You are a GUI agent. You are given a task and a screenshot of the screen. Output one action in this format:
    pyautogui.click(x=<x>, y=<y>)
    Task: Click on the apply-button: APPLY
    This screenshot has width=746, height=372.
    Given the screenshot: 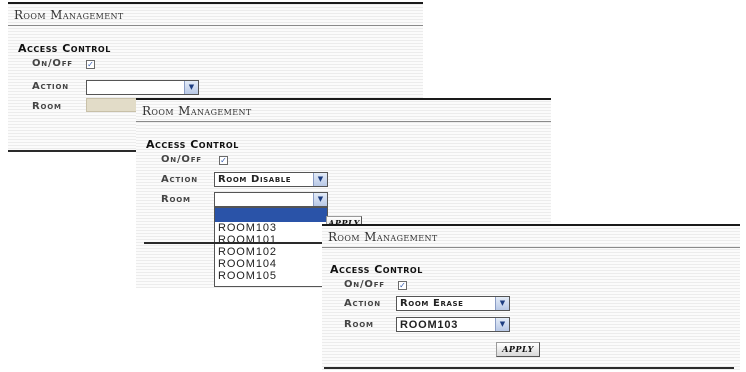 What is the action you would take?
    pyautogui.click(x=518, y=349)
    